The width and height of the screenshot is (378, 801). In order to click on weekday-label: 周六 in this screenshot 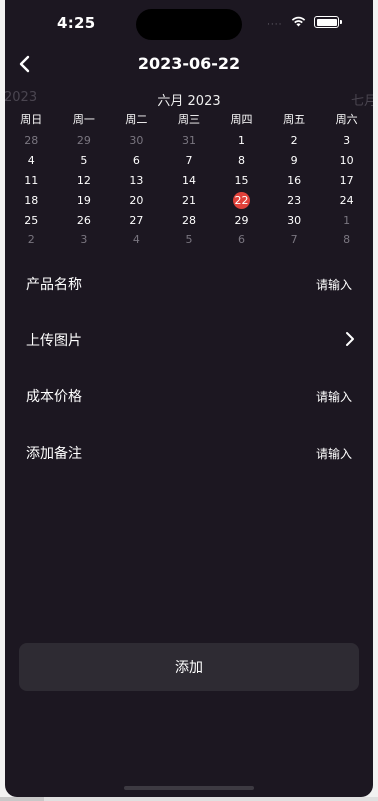, I will do `click(346, 119)`.